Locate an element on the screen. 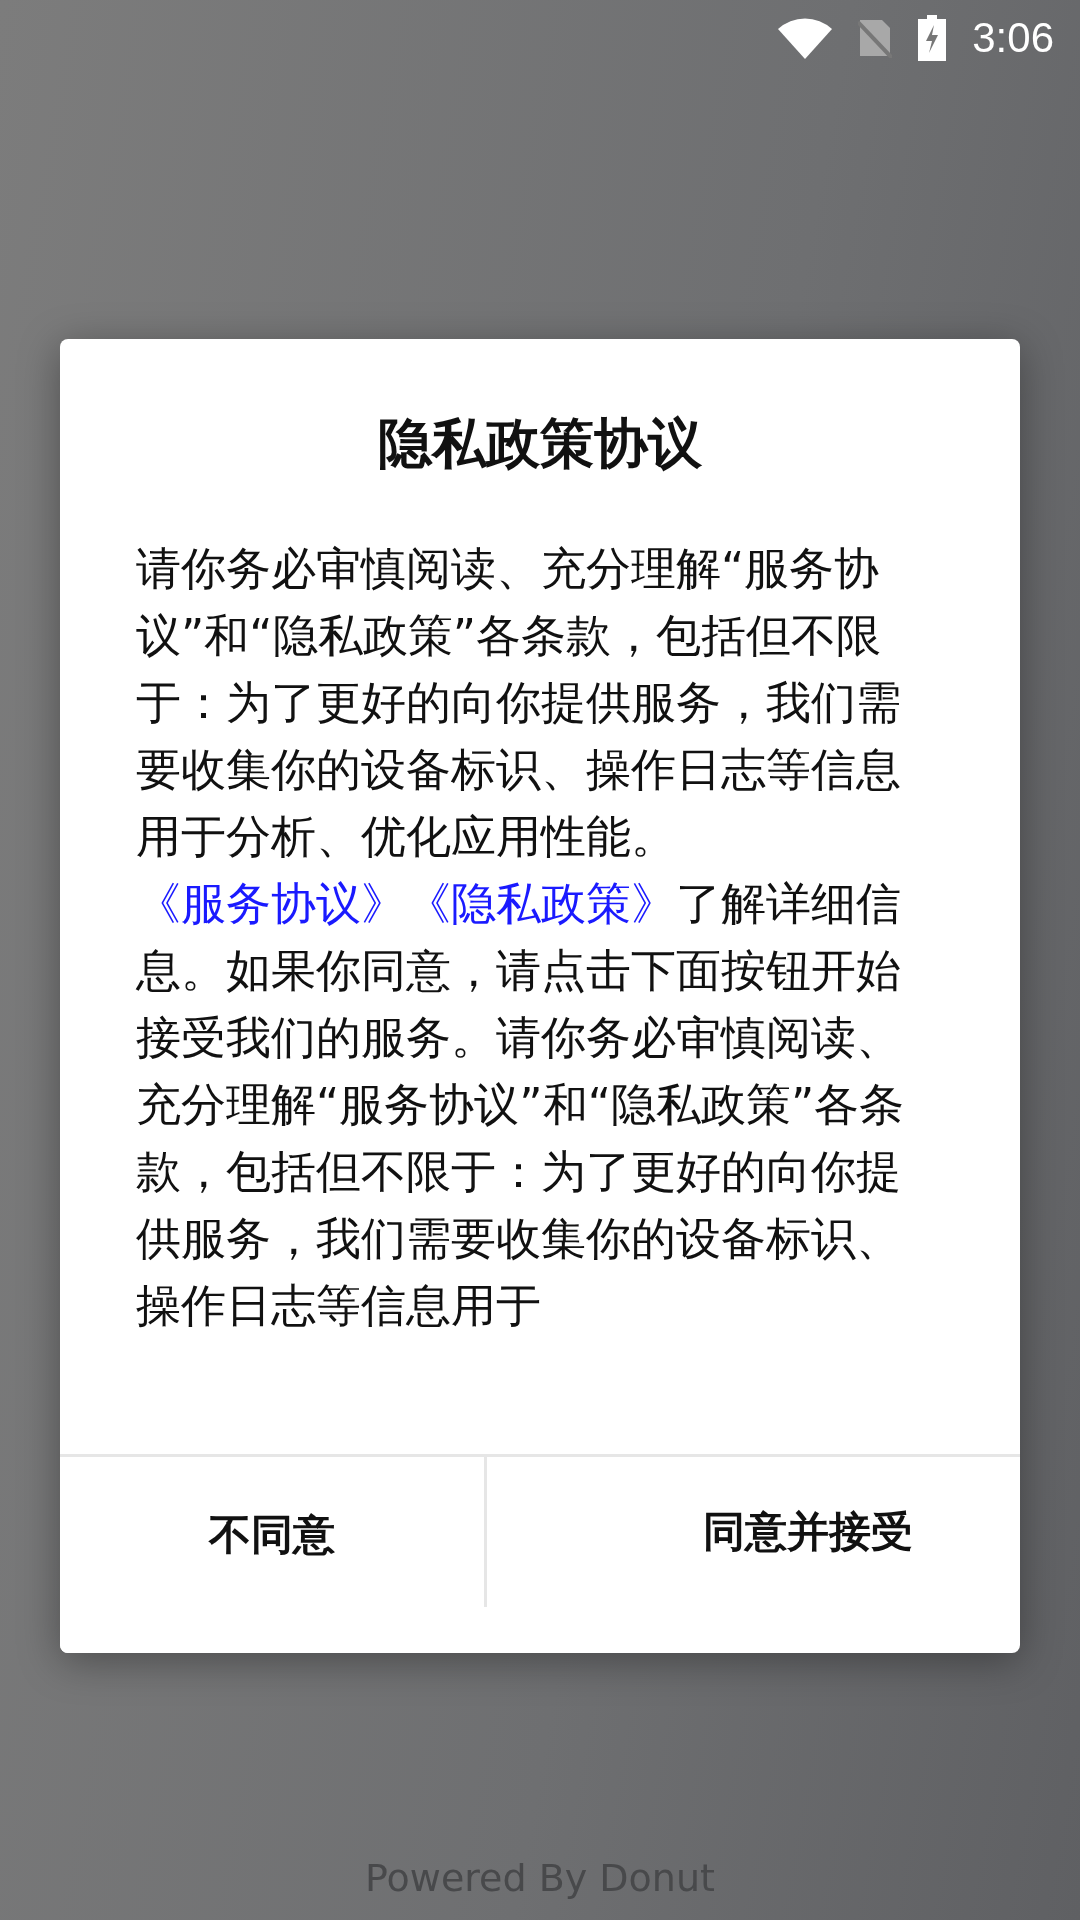 The width and height of the screenshot is (1080, 1920). no-sim-icon is located at coordinates (875, 38).